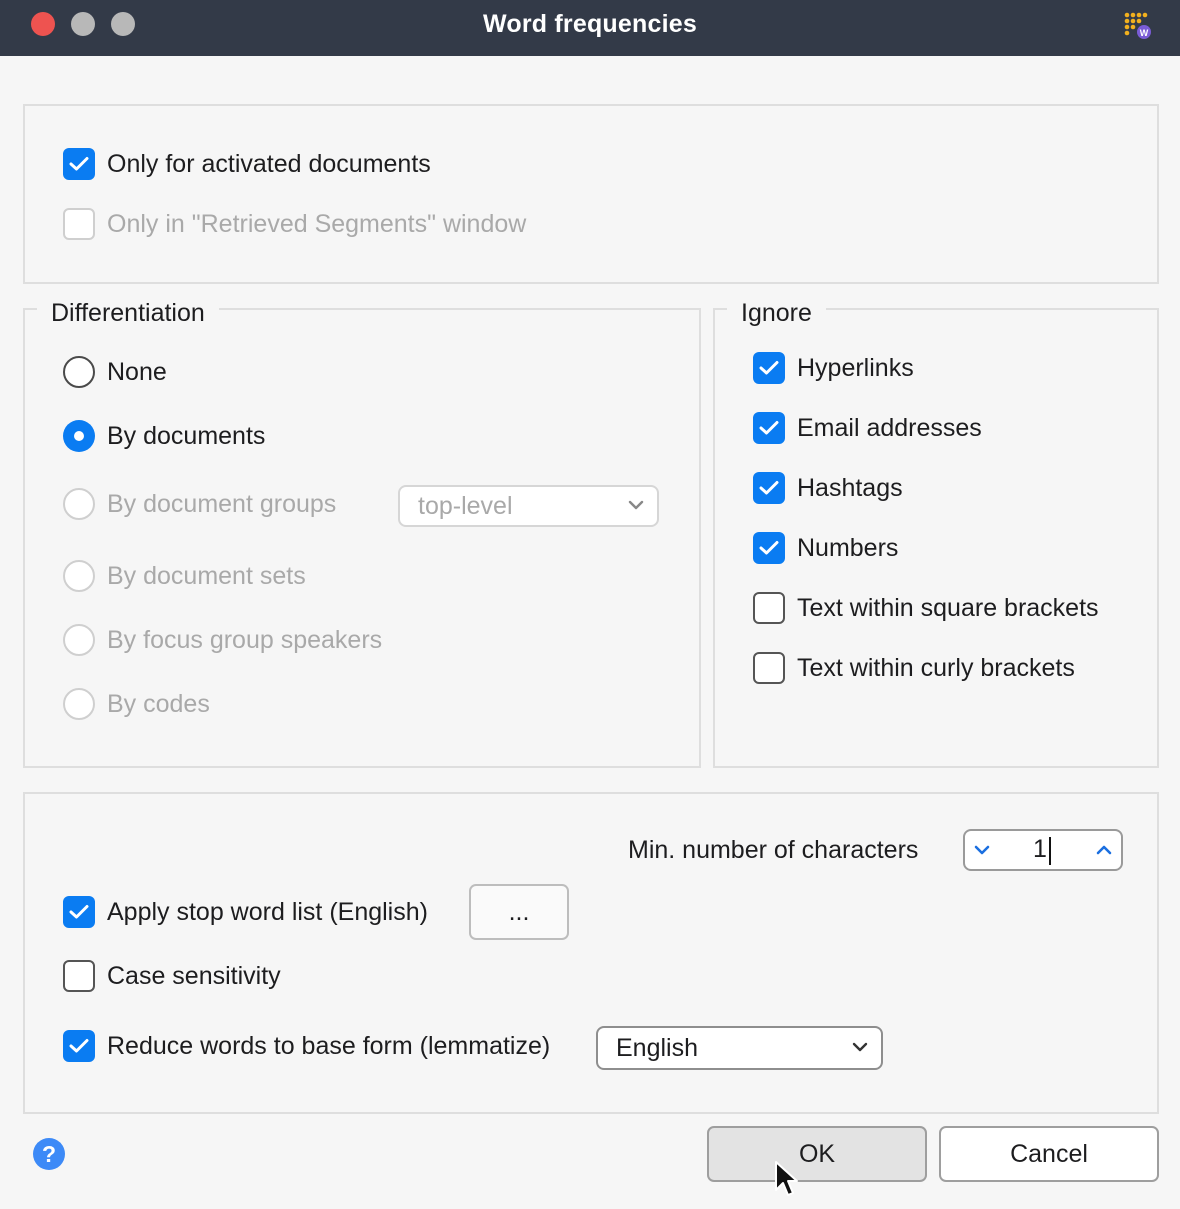  I want to click on radio-by-documents: By documents, so click(164, 436).